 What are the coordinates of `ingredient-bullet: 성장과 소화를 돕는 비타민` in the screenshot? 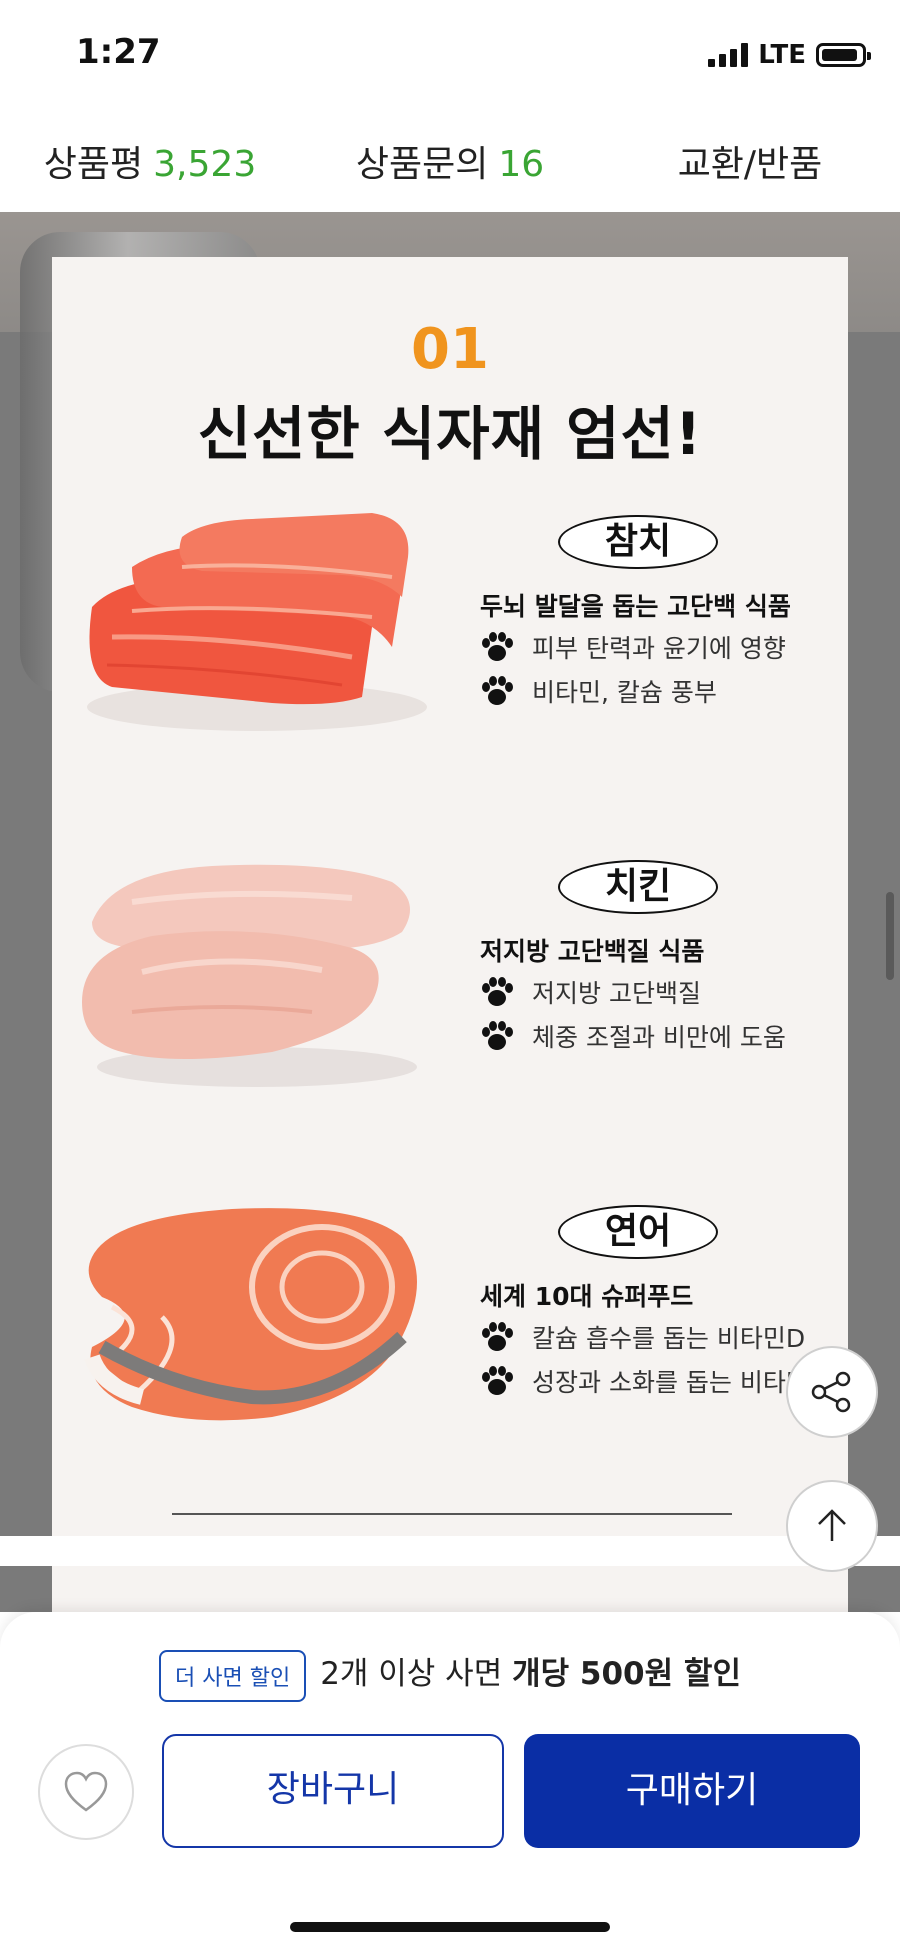 It's located at (644, 1381).